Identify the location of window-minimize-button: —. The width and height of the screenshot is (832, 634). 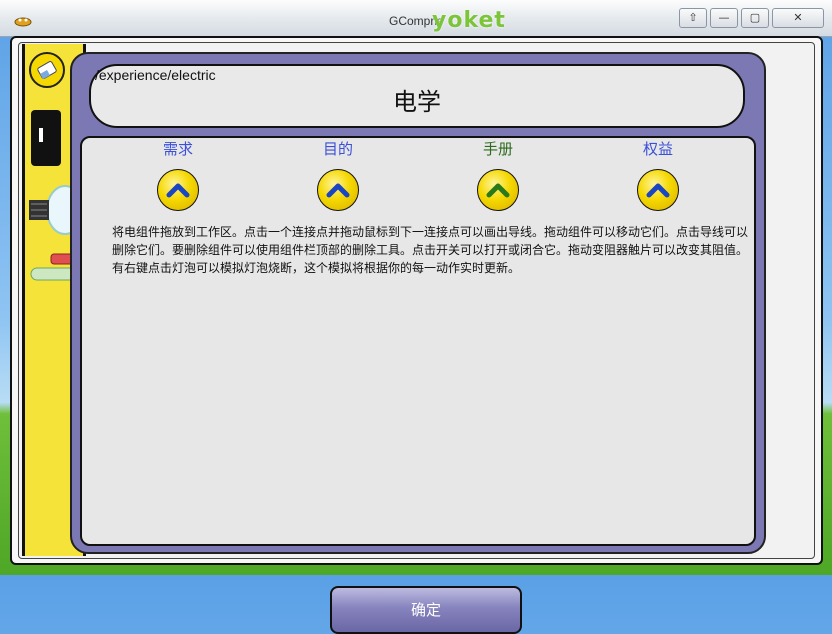
(724, 18).